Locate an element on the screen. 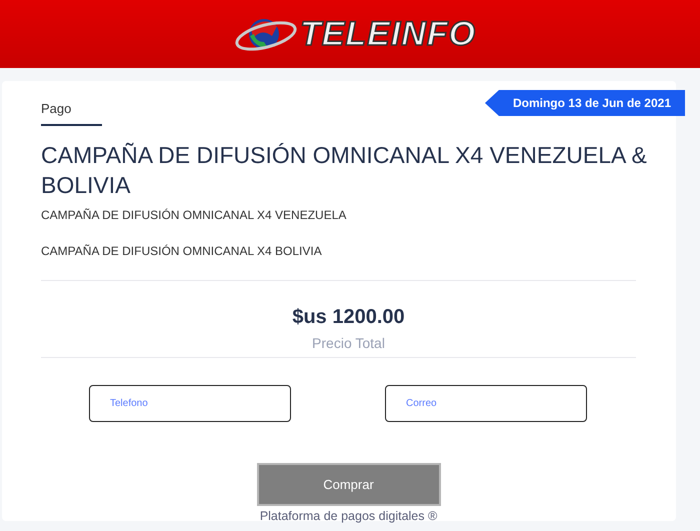 Image resolution: width=700 pixels, height=531 pixels. footer-text: Plataforma de pagos digitales ® is located at coordinates (348, 516).